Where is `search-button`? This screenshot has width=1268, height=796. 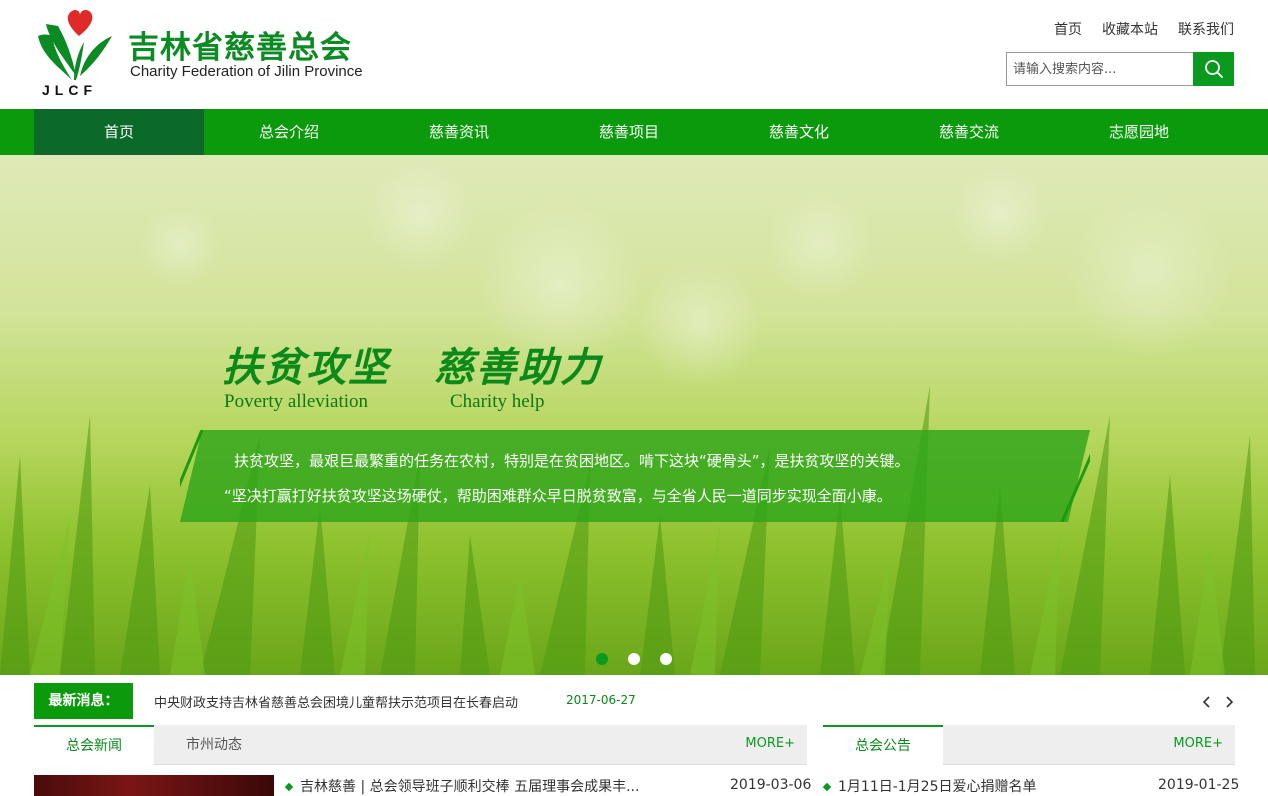 search-button is located at coordinates (1213, 69).